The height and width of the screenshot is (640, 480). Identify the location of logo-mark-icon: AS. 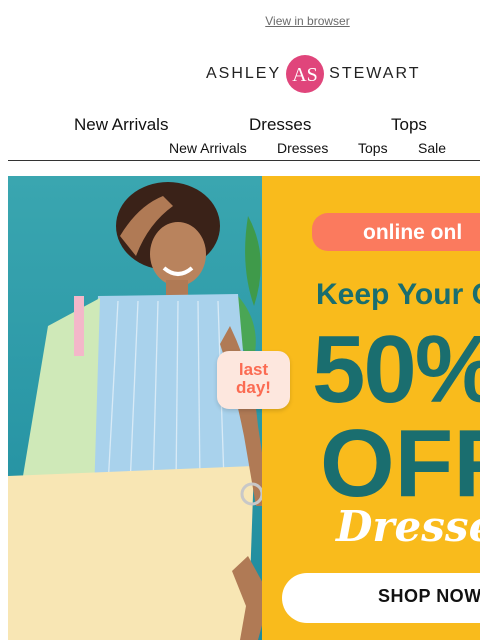
(305, 74).